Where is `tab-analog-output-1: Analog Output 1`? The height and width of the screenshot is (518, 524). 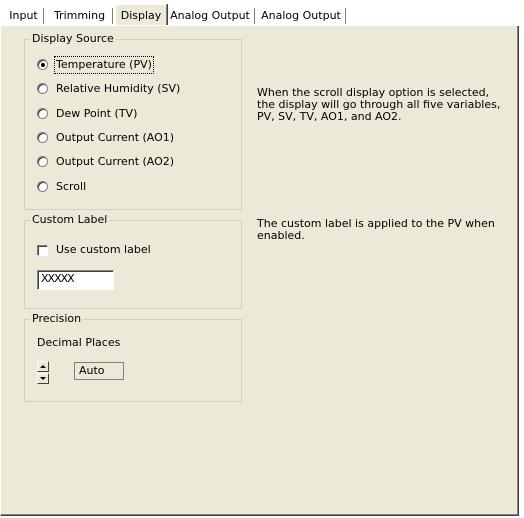 tab-analog-output-1: Analog Output 1 is located at coordinates (211, 23).